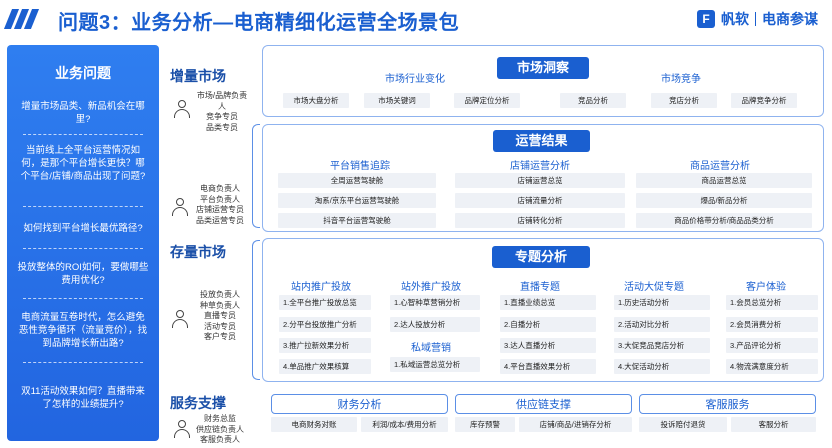 The height and width of the screenshot is (448, 832). I want to click on question-1: 增量市场品类、新品机会在哪里?, so click(83, 113).